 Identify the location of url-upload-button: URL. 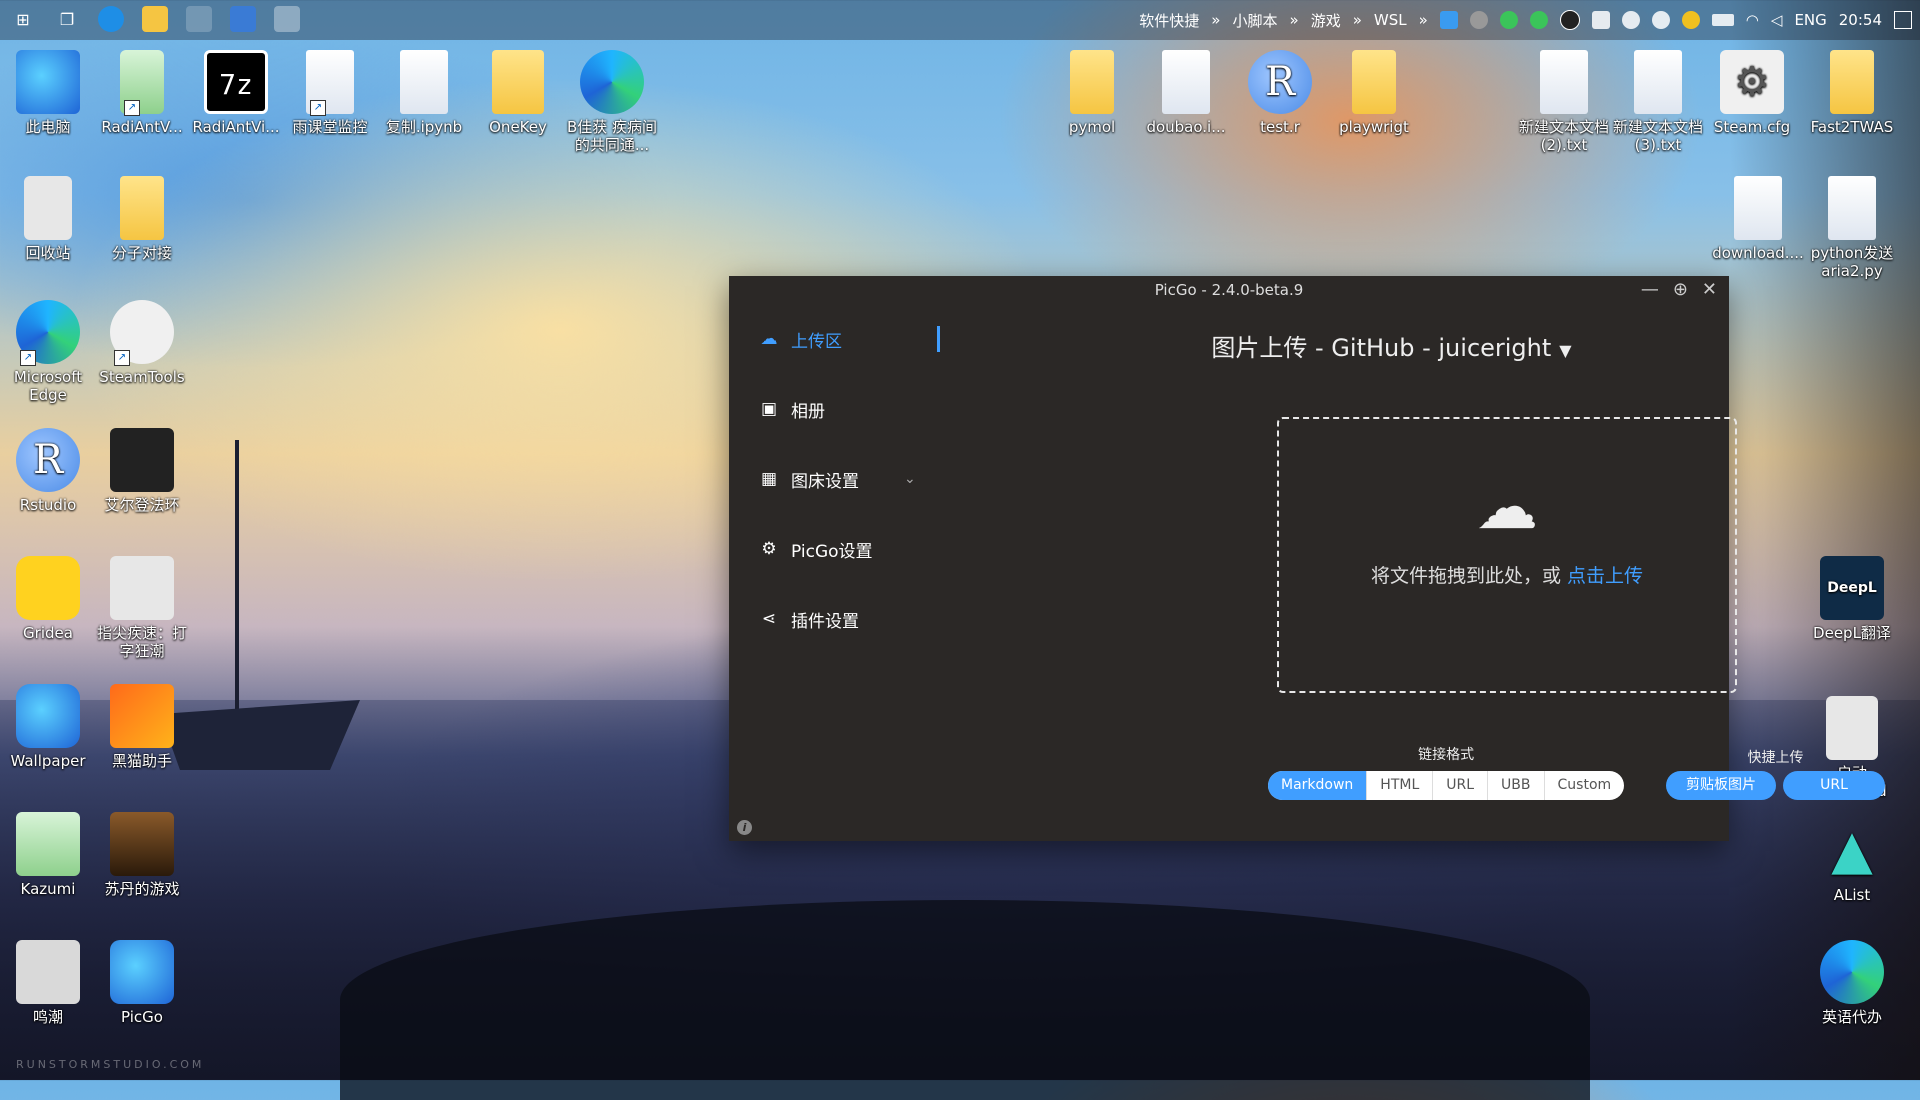
(1834, 785).